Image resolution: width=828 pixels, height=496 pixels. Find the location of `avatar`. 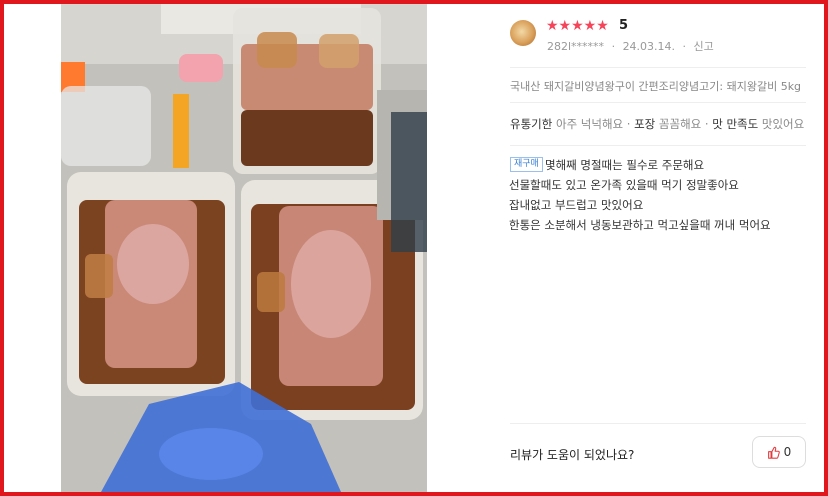

avatar is located at coordinates (523, 33).